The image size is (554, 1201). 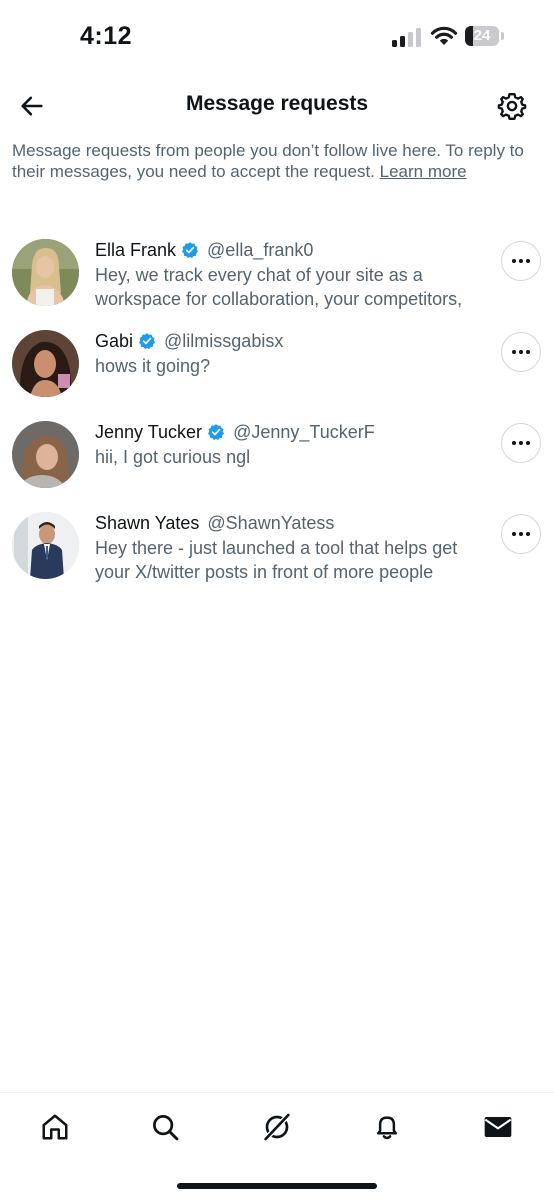 I want to click on status-bar: 4:12 24, so click(x=277, y=38).